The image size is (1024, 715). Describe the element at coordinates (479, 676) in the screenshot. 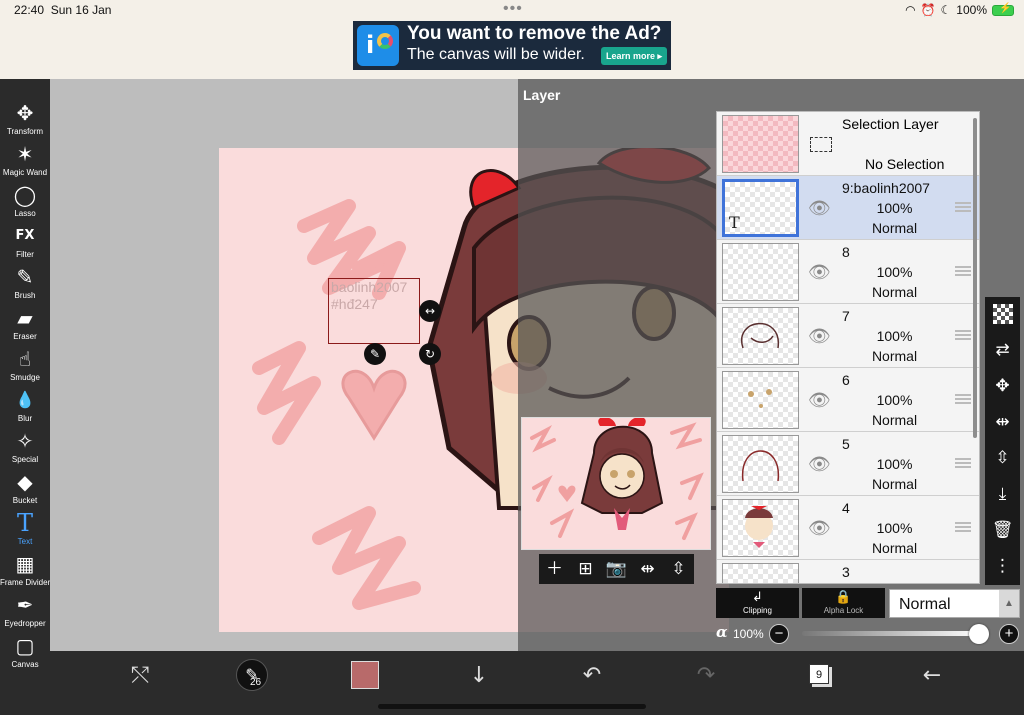

I see `download-arrow-icon: ↓` at that location.